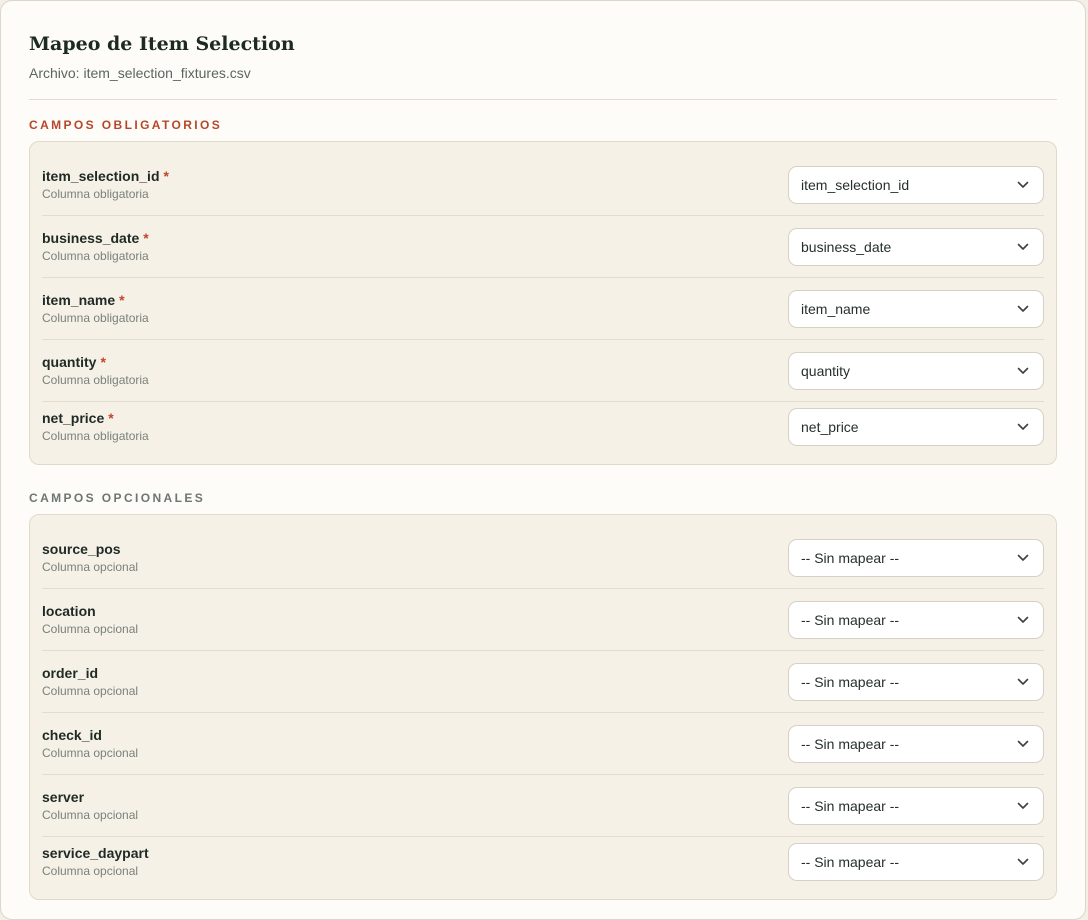  I want to click on field-name: service_daypart, so click(95, 853).